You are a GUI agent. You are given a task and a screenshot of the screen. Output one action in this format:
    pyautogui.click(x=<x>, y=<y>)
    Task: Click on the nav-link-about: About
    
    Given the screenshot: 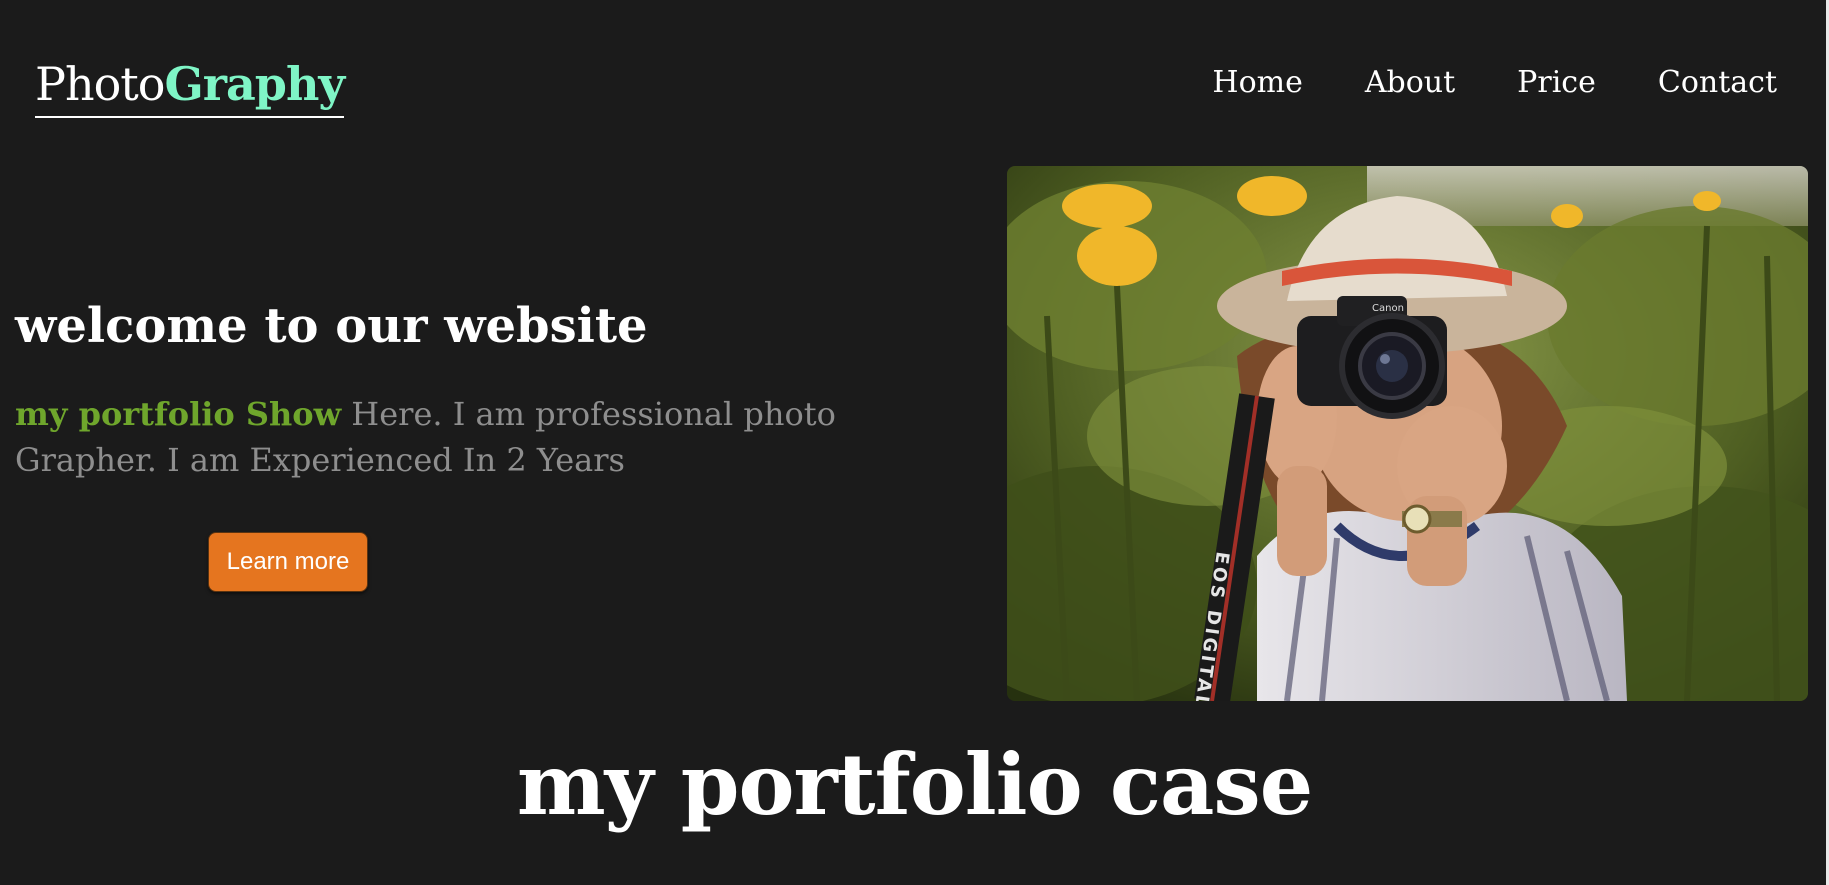 What is the action you would take?
    pyautogui.click(x=1410, y=83)
    